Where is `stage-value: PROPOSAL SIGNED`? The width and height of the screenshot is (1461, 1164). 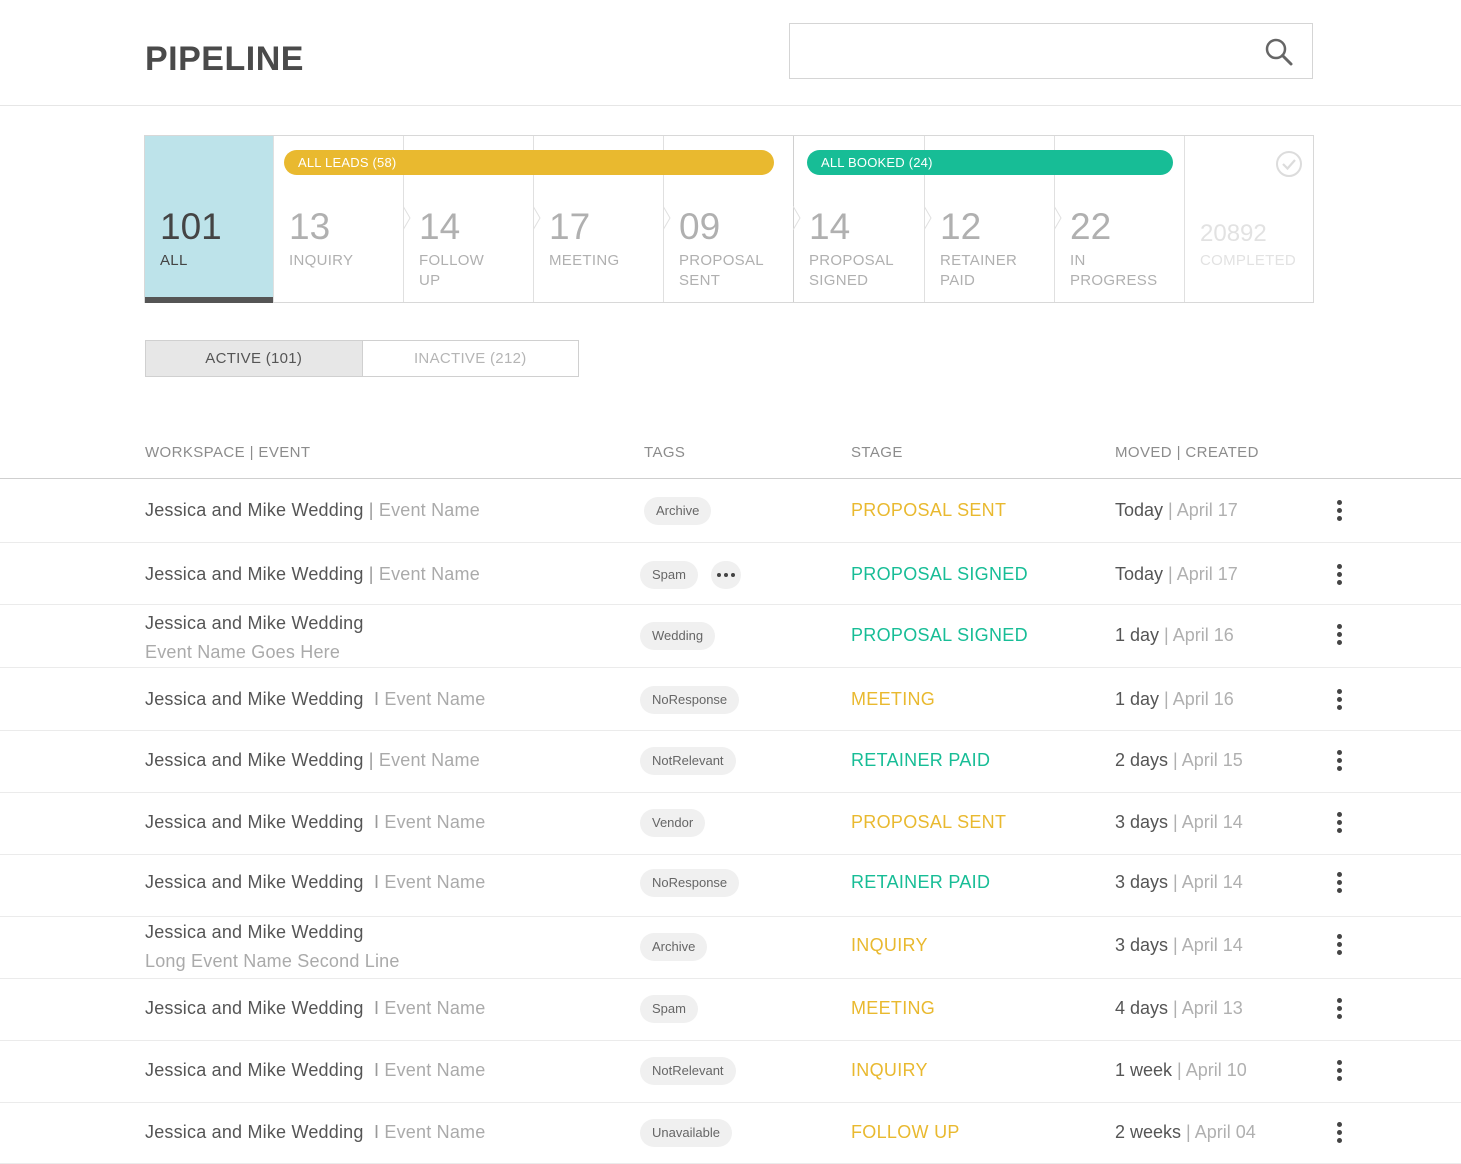
stage-value: PROPOSAL SIGNED is located at coordinates (939, 574).